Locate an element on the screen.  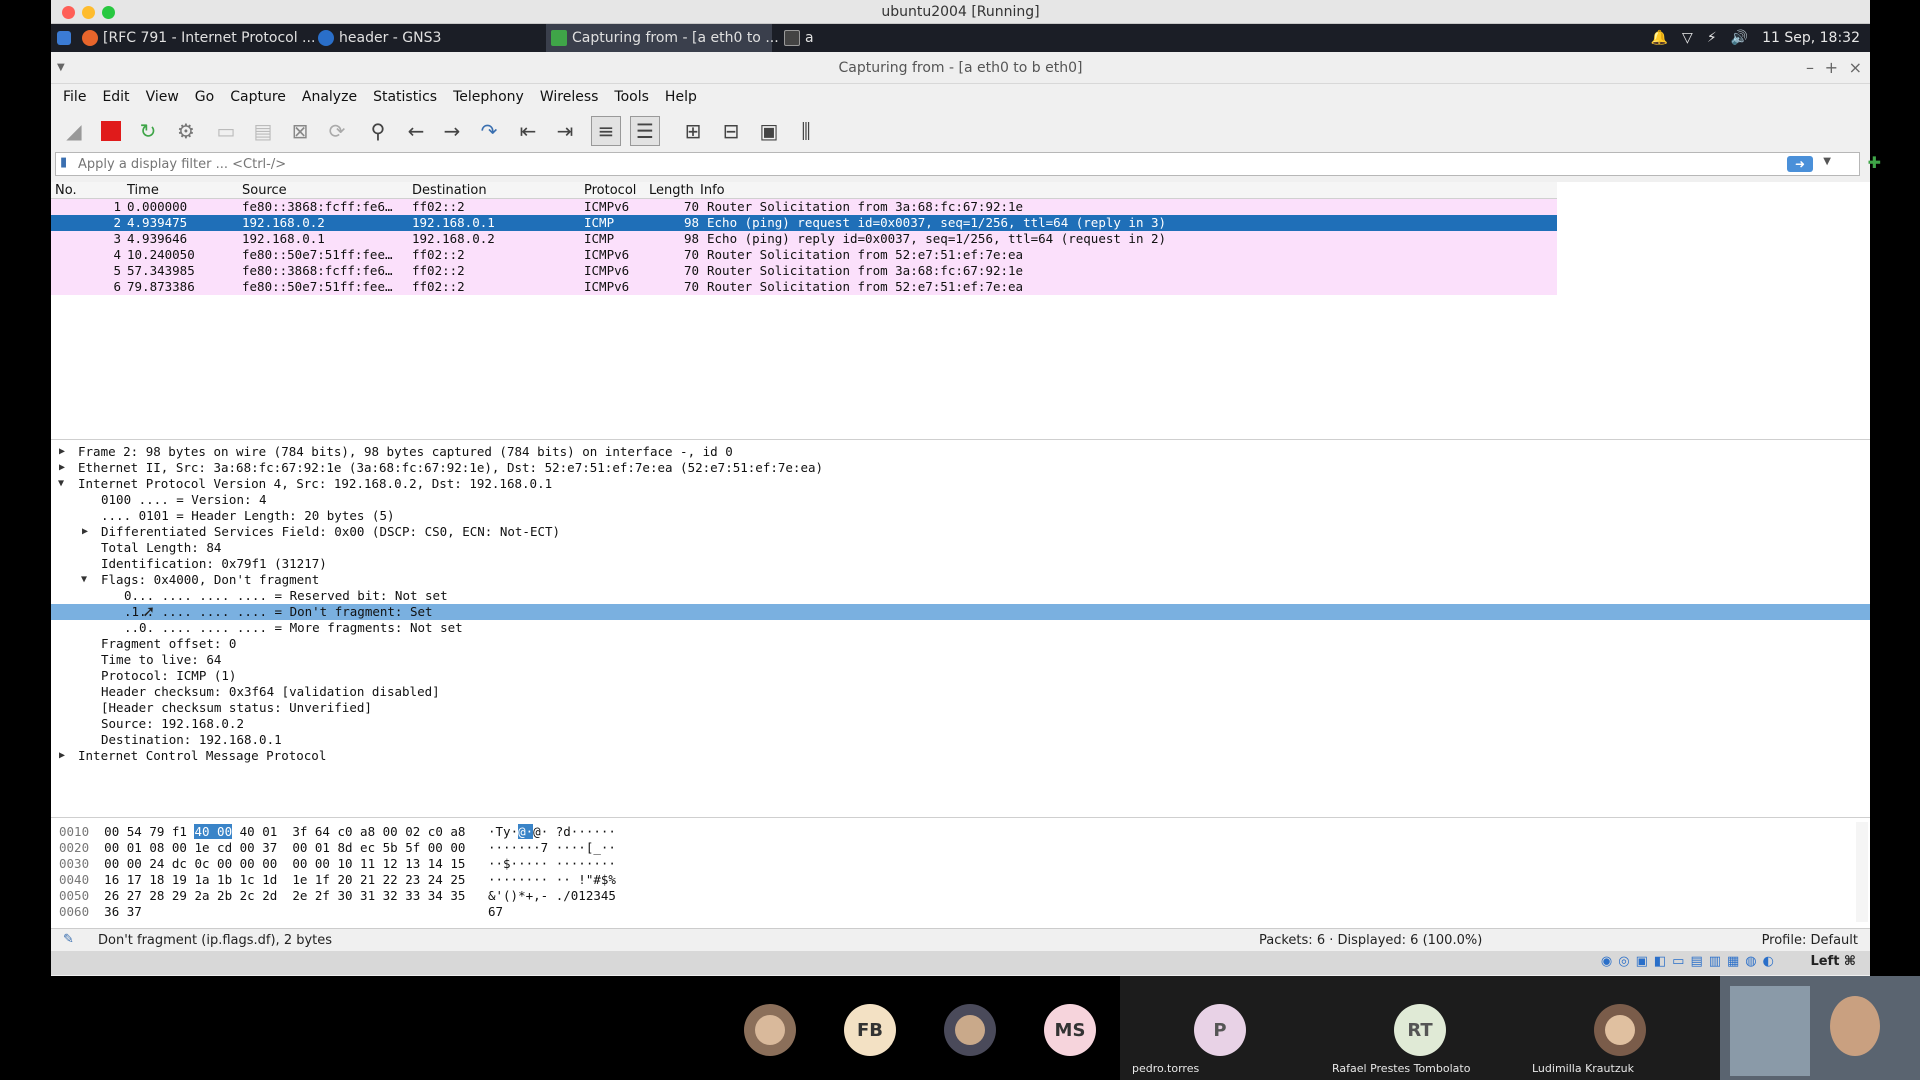
app-menu-button is located at coordinates (64, 38).